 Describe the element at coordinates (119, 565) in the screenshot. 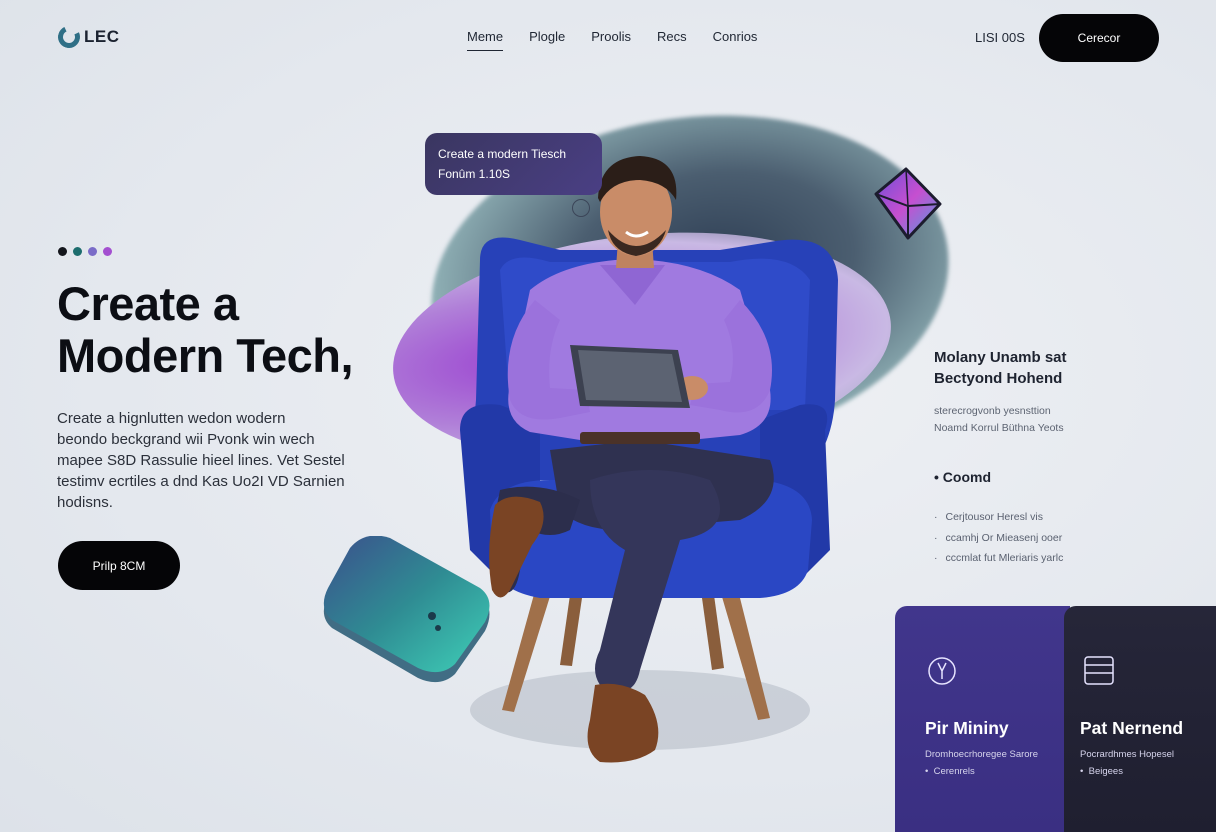

I see `hero-primary-button: Prilp 8CM` at that location.